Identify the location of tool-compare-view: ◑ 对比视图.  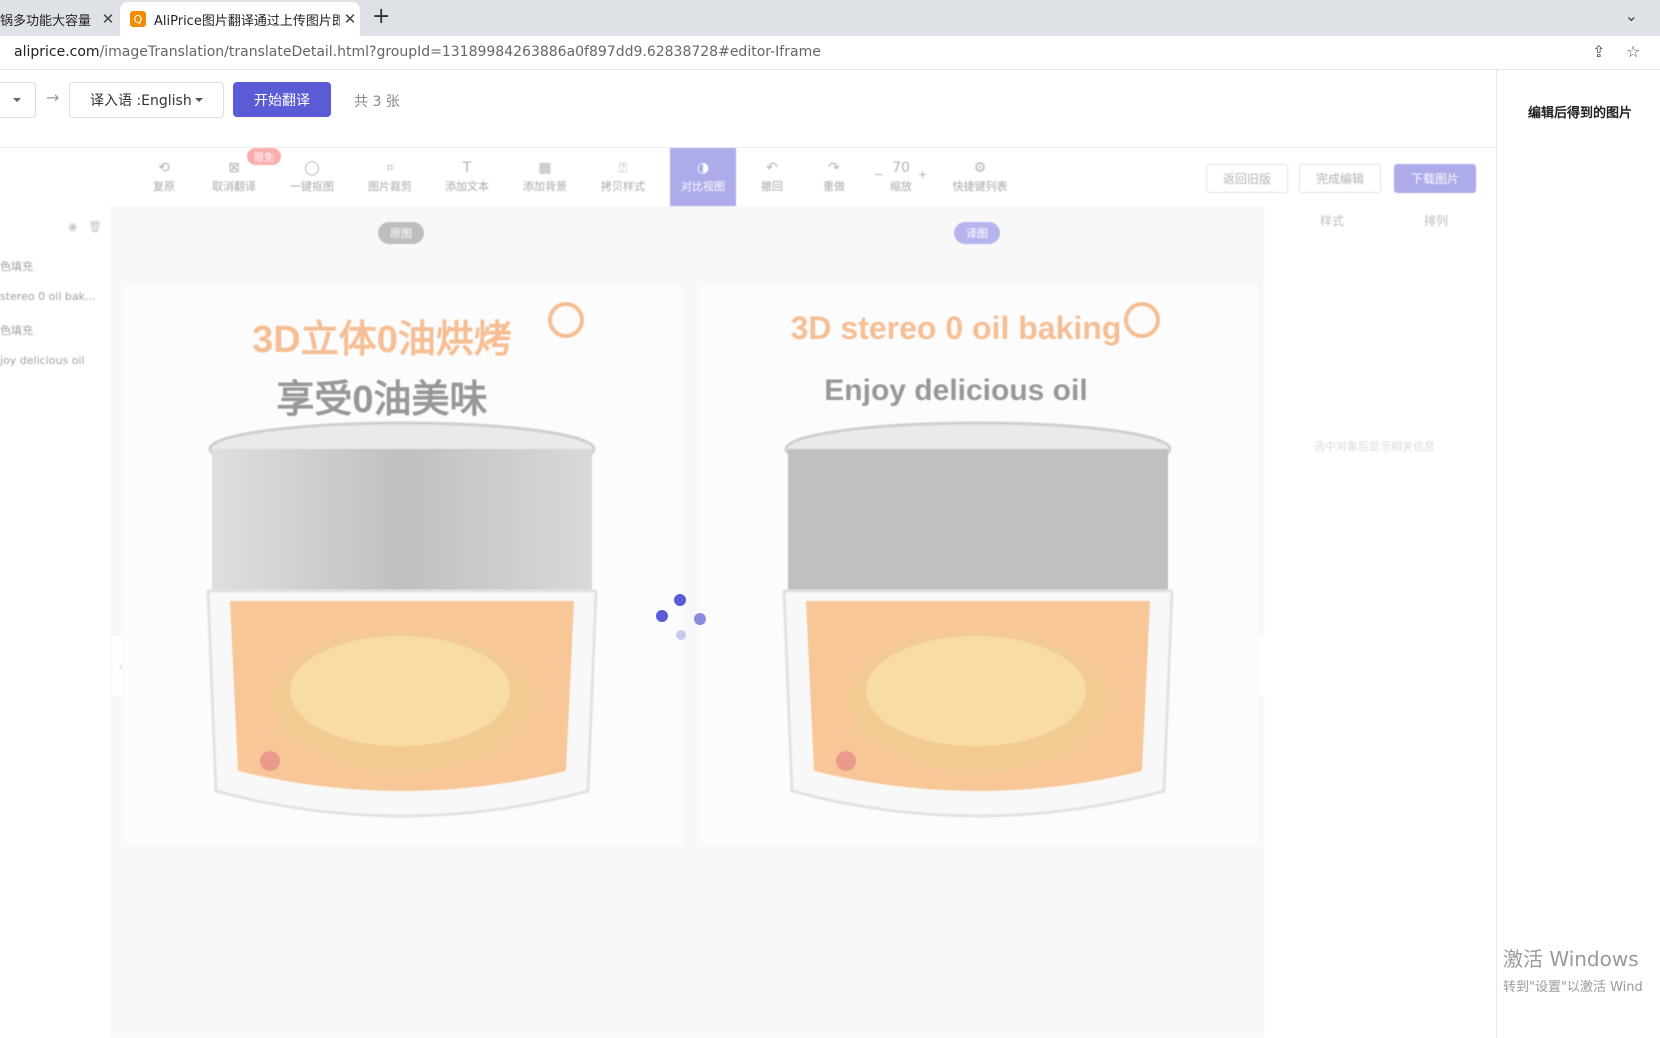
(703, 177).